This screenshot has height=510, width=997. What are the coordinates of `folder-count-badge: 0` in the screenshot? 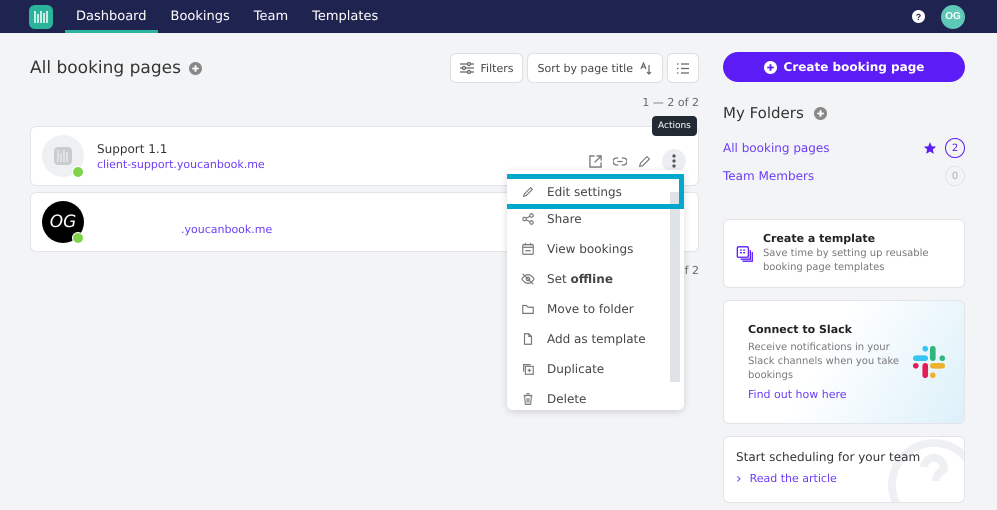 It's located at (955, 176).